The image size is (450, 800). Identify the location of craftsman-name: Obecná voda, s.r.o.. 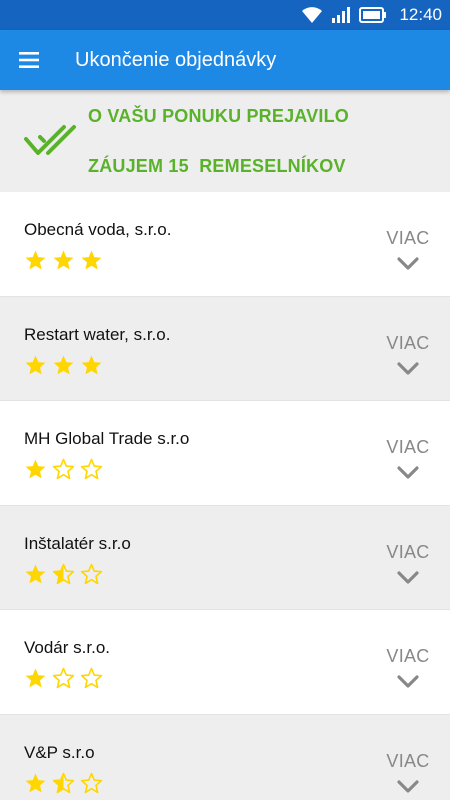
(98, 229).